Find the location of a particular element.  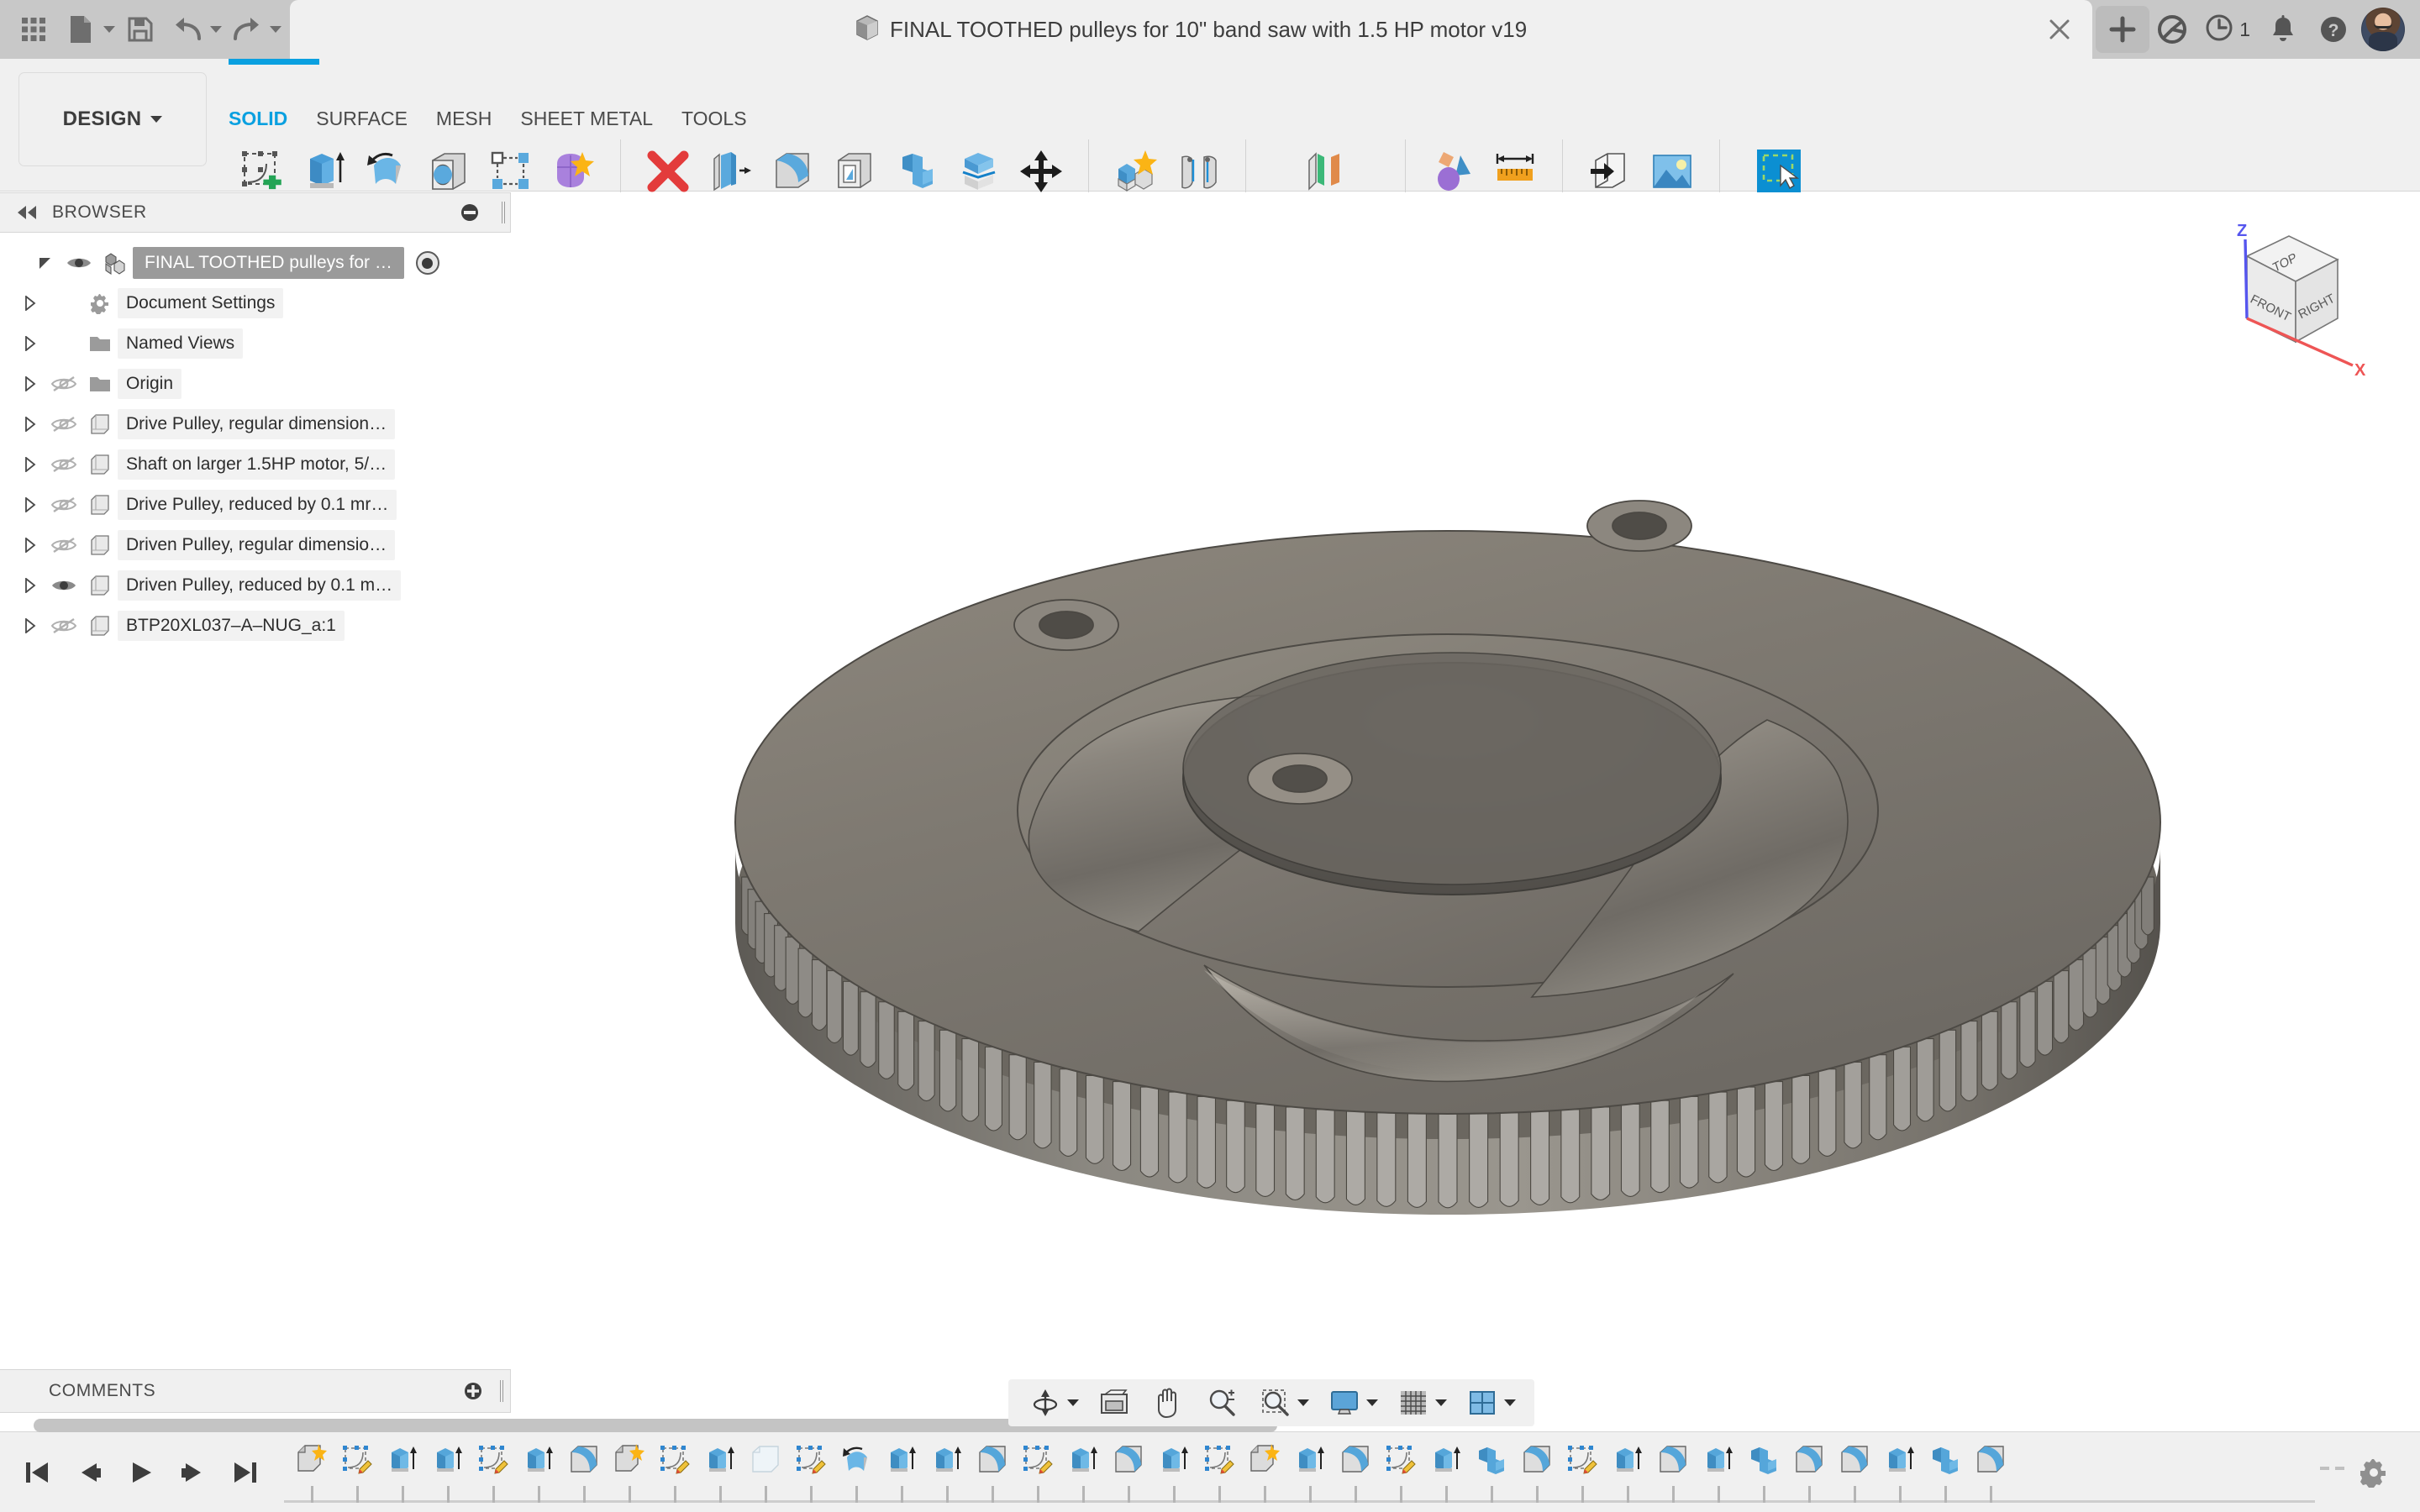

grid-apps-icon is located at coordinates (34, 29).